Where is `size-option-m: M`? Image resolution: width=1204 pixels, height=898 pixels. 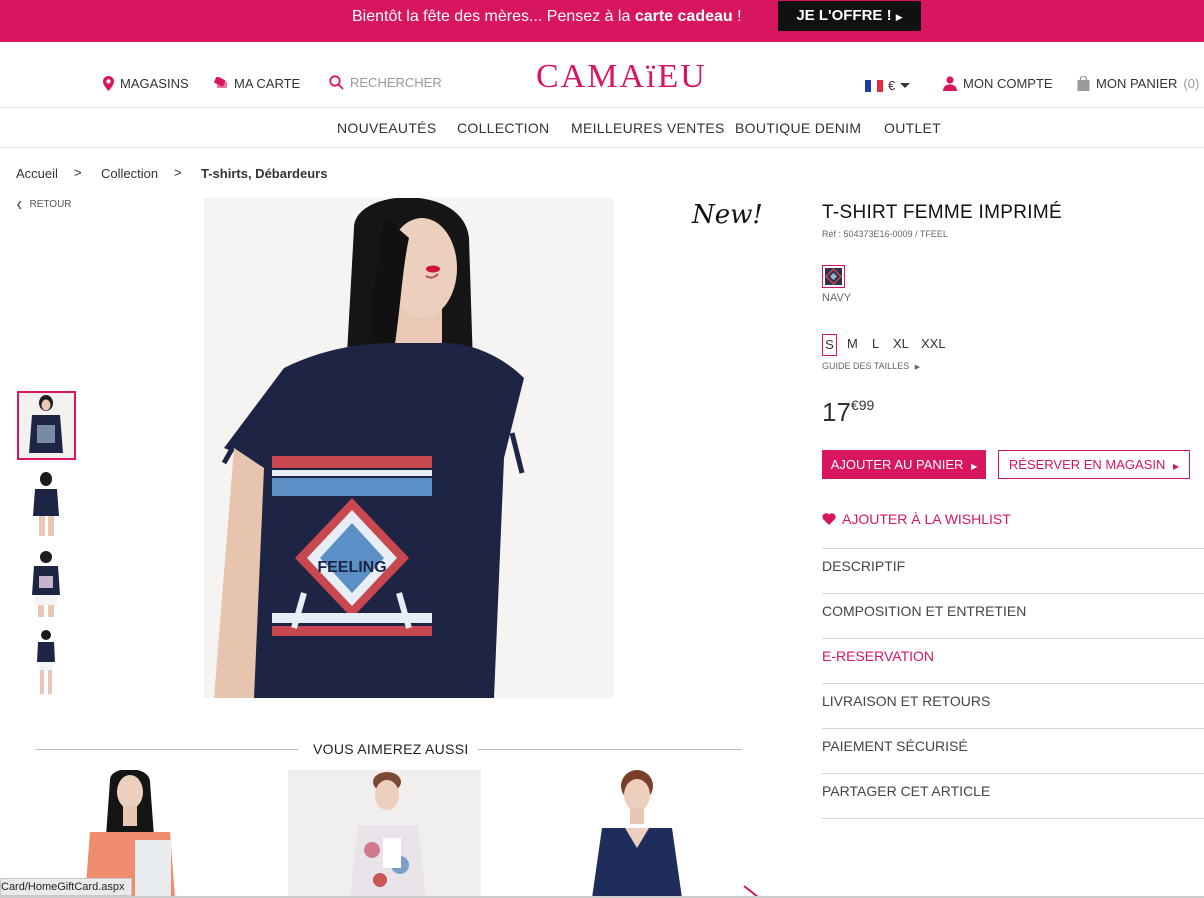 size-option-m: M is located at coordinates (852, 345).